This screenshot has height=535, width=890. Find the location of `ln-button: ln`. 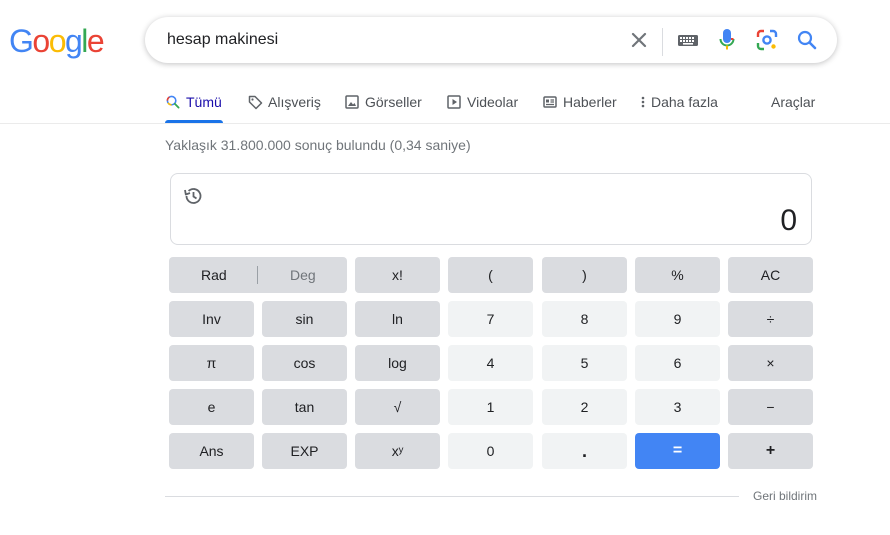

ln-button: ln is located at coordinates (397, 319).